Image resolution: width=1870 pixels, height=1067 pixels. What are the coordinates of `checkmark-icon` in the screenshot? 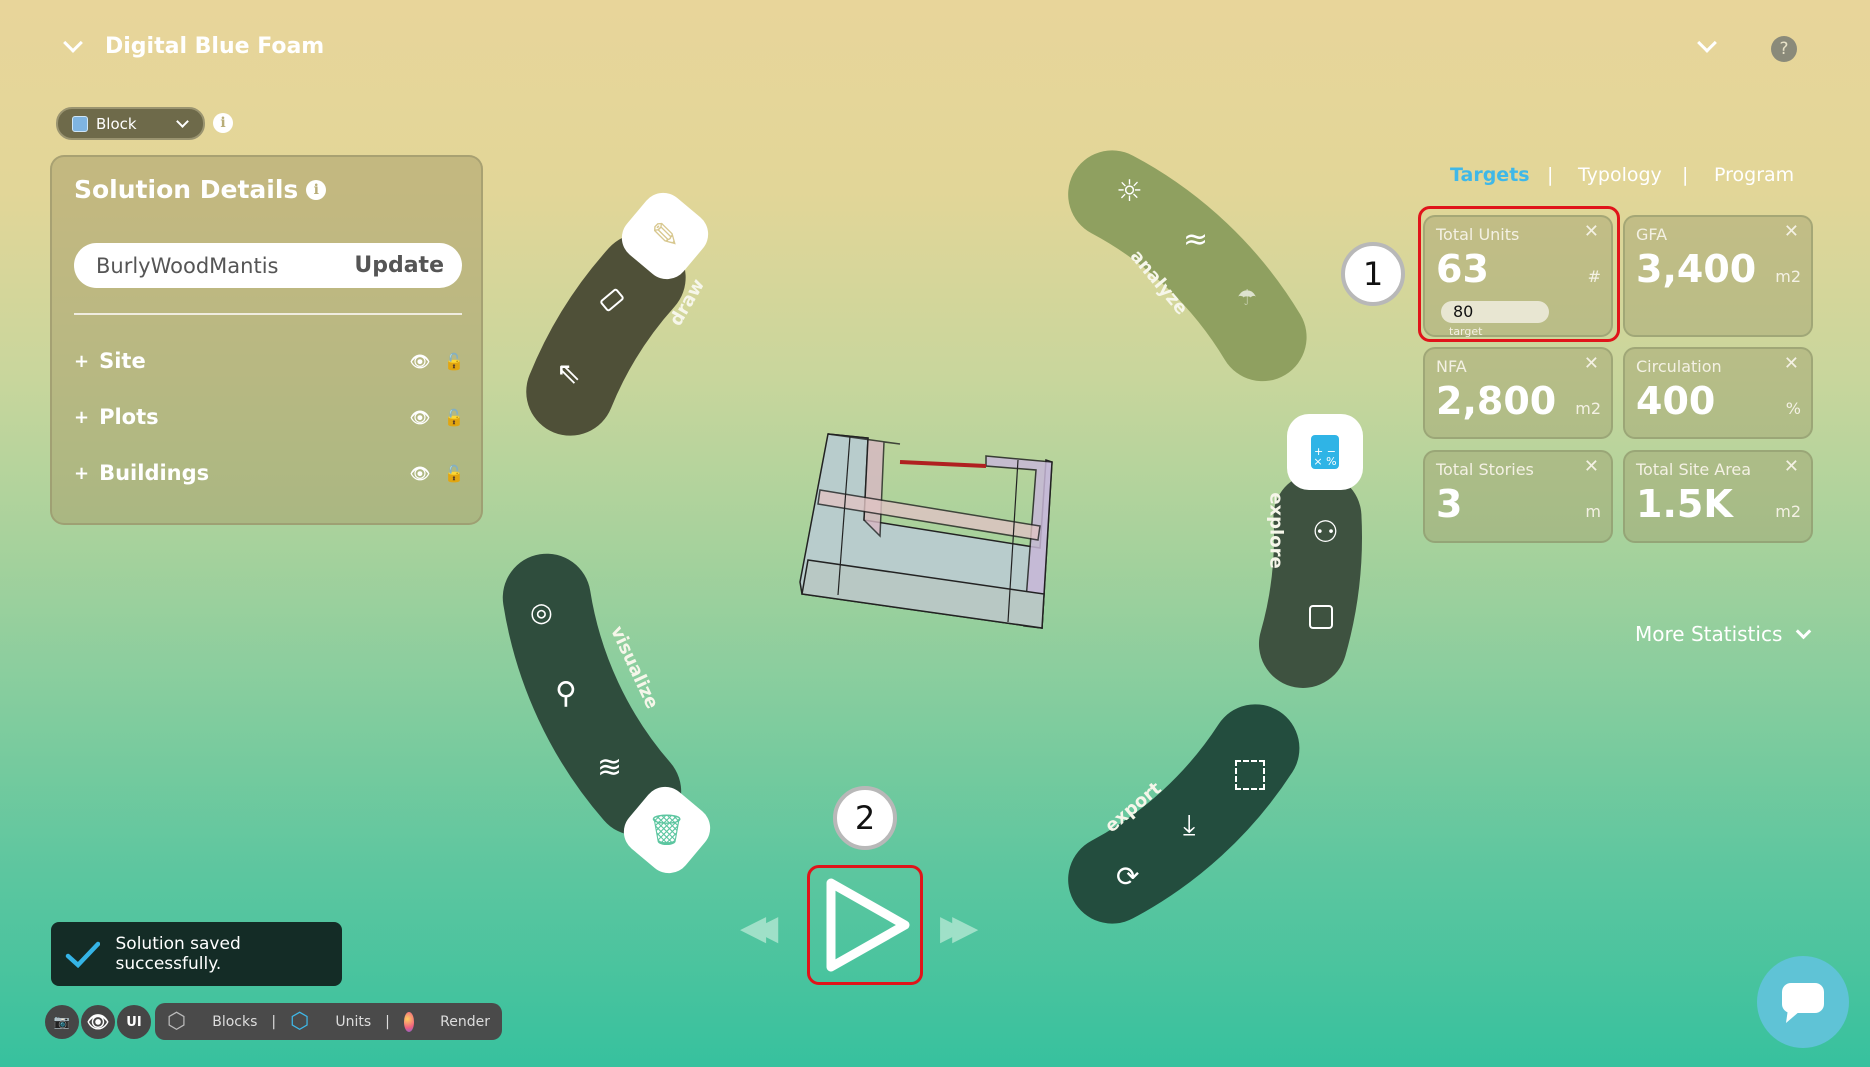 It's located at (82, 954).